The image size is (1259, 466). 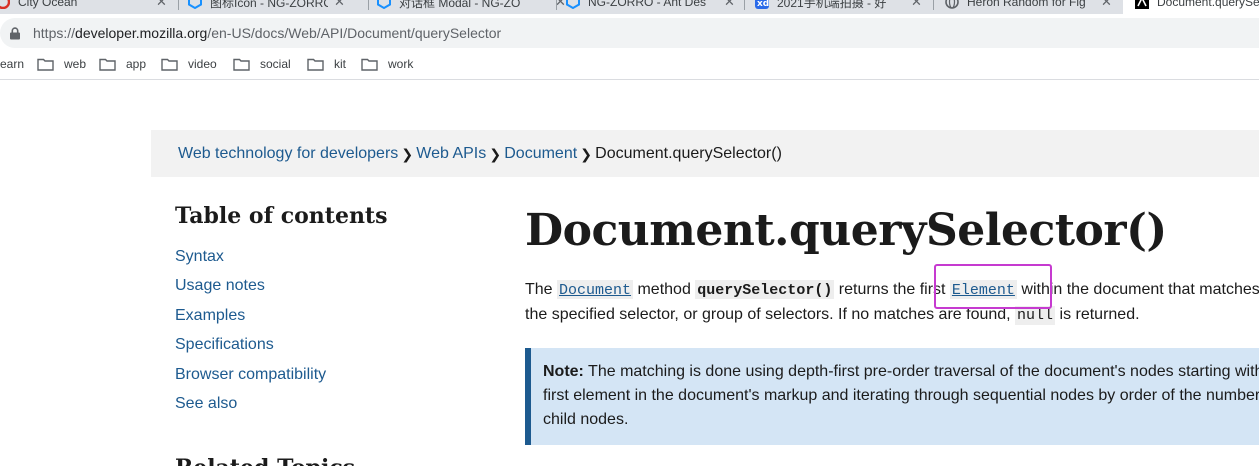 I want to click on bookmark-folder-video: video, so click(x=189, y=64).